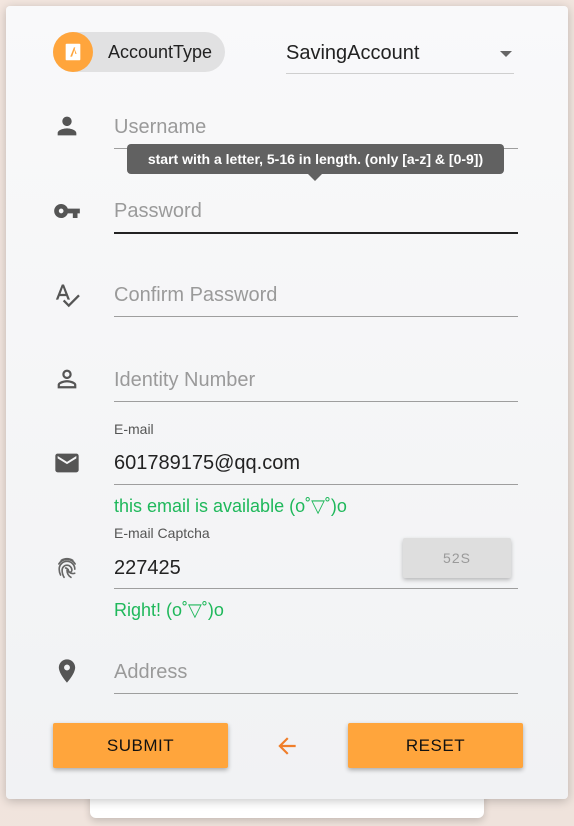 Image resolution: width=574 pixels, height=826 pixels. Describe the element at coordinates (316, 297) in the screenshot. I see `confirm-password-field: Confirm Password` at that location.